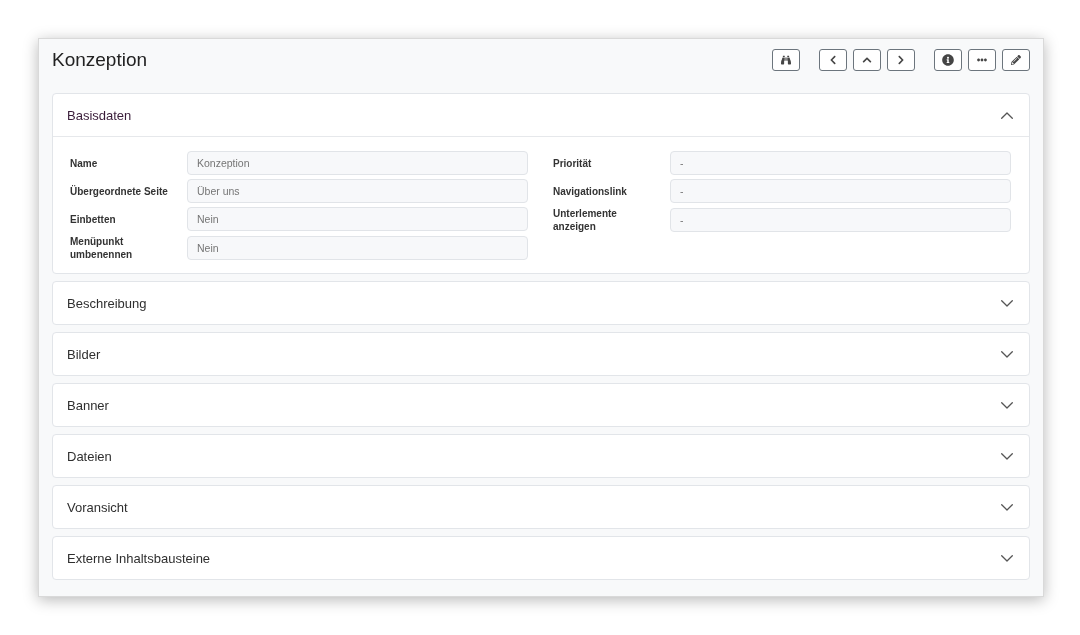  What do you see at coordinates (573, 163) in the screenshot?
I see `field-label: Priorität` at bounding box center [573, 163].